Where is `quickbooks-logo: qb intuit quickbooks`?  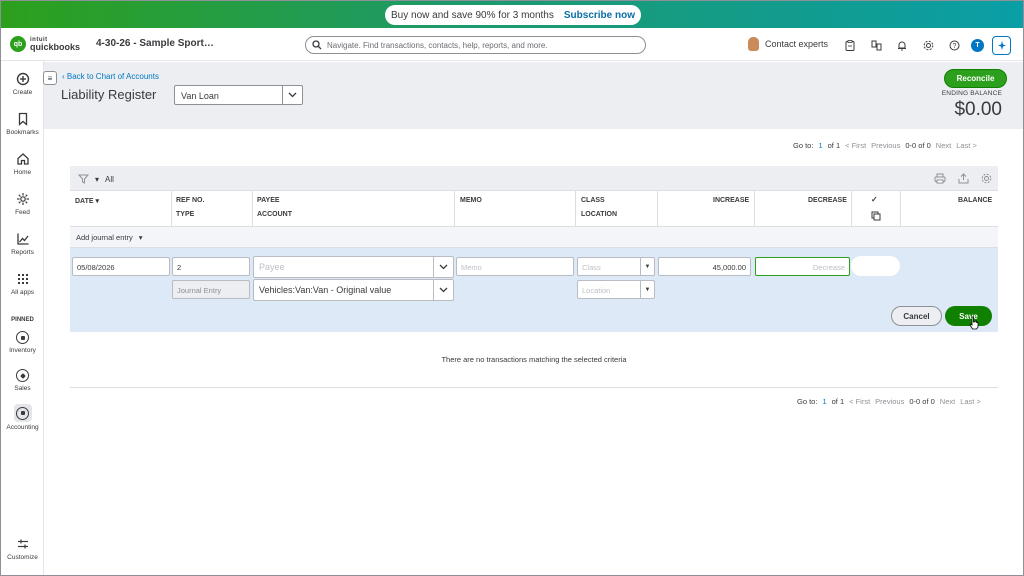
quickbooks-logo: qb intuit quickbooks is located at coordinates (45, 44).